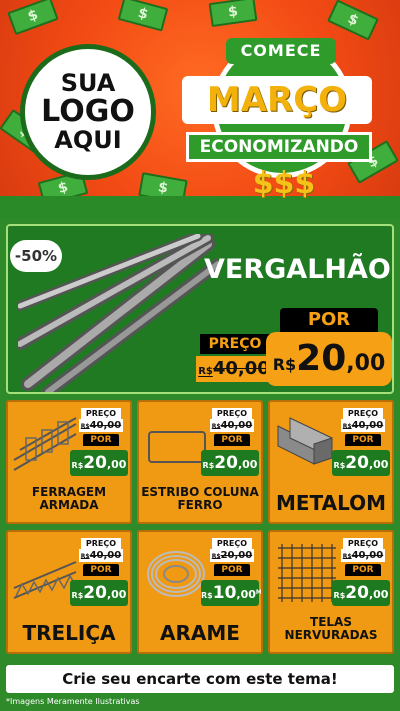  I want to click on old-price: R$20,00, so click(232, 555).